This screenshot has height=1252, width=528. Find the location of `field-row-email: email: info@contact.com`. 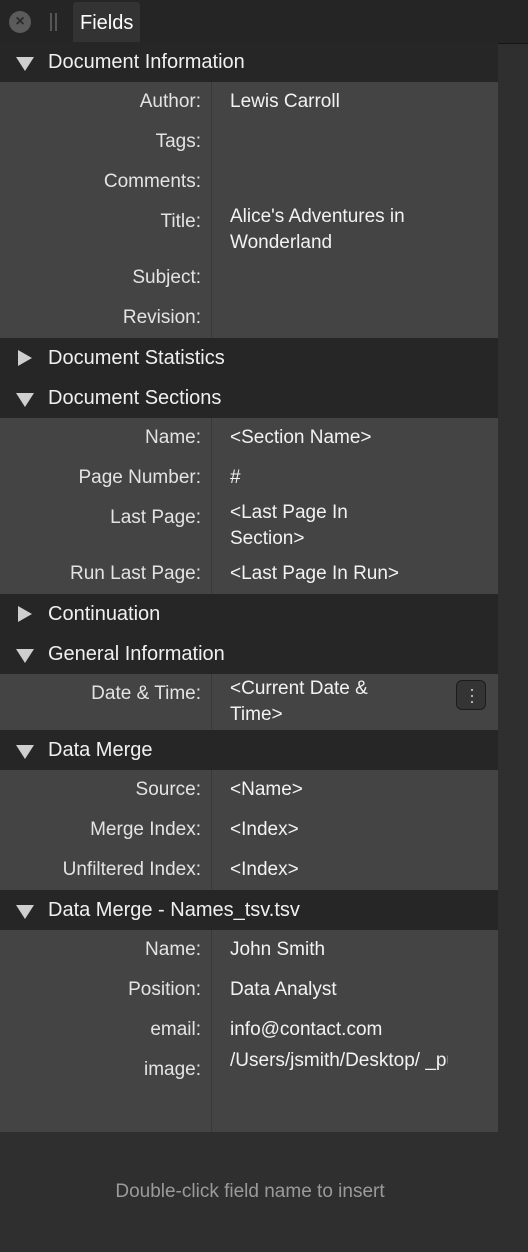

field-row-email: email: info@contact.com is located at coordinates (249, 1030).